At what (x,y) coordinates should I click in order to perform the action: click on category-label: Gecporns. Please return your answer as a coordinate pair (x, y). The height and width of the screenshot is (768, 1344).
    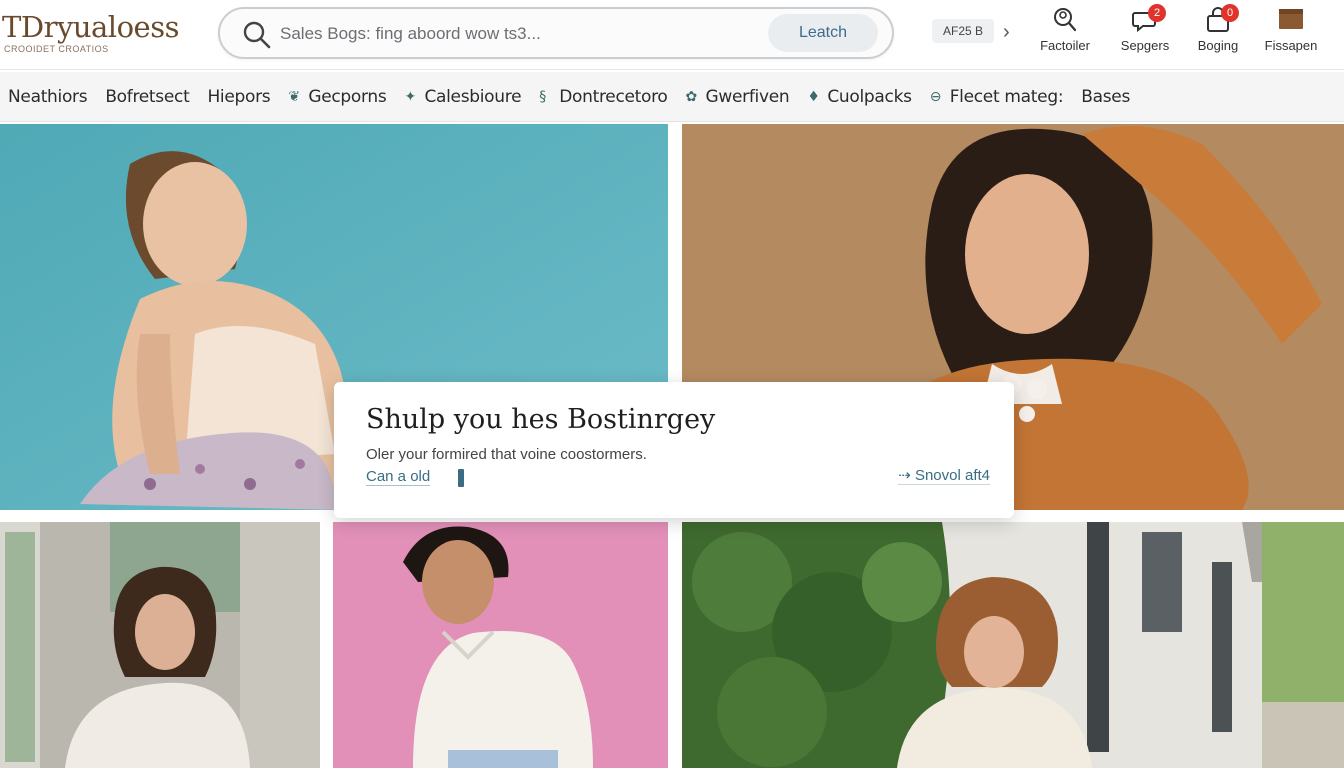
    Looking at the image, I should click on (347, 96).